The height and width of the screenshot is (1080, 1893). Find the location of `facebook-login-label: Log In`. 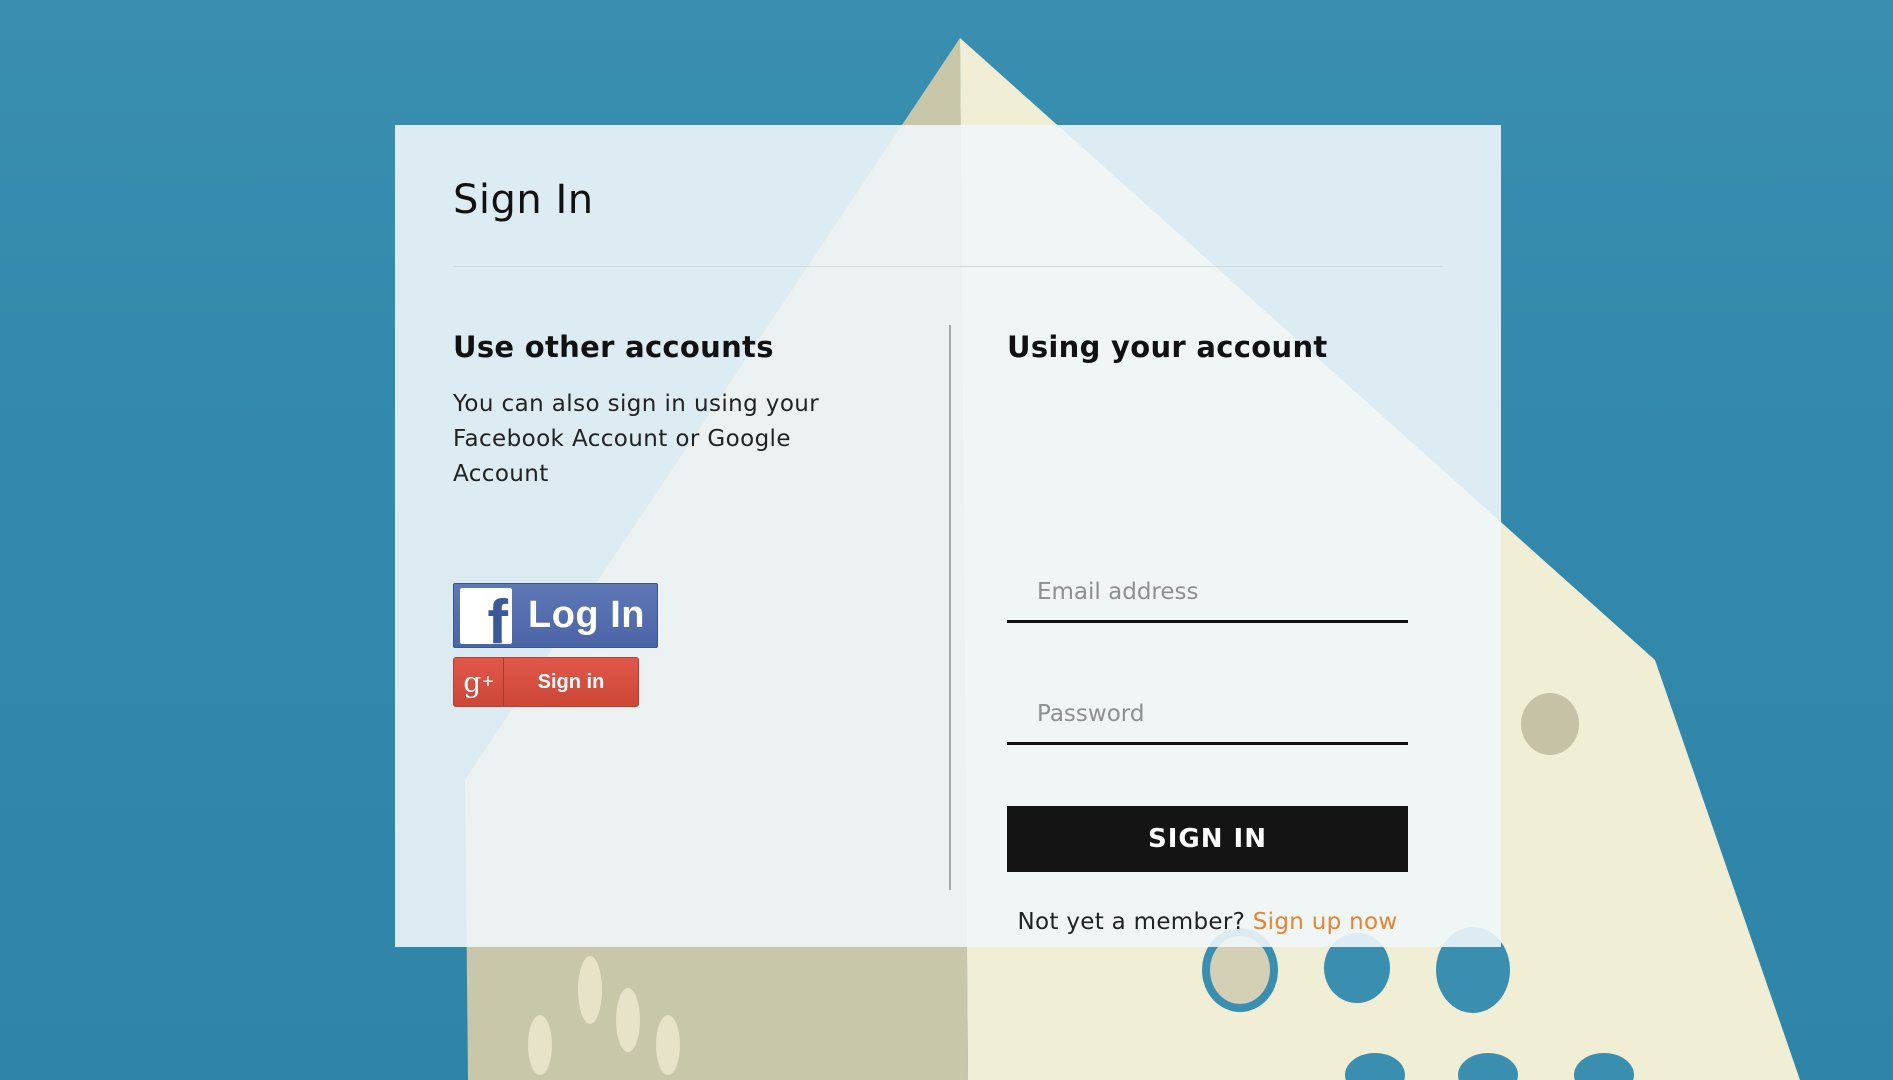

facebook-login-label: Log In is located at coordinates (586, 615).